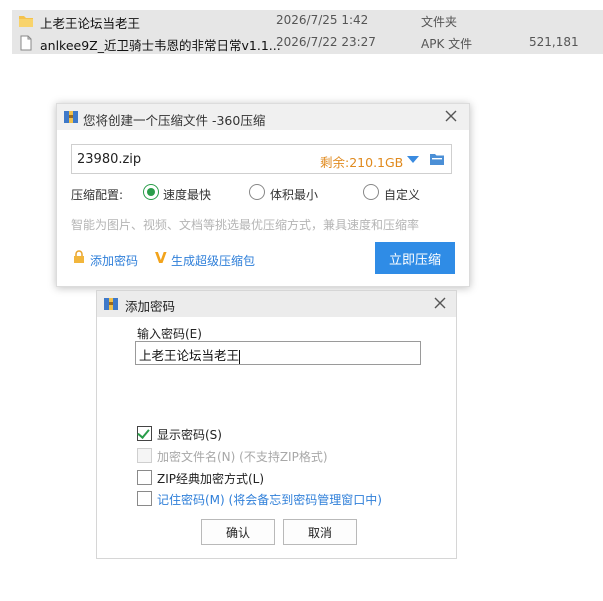 This screenshot has height=601, width=603. I want to click on password-input-label: 输入密码(E), so click(169, 334).